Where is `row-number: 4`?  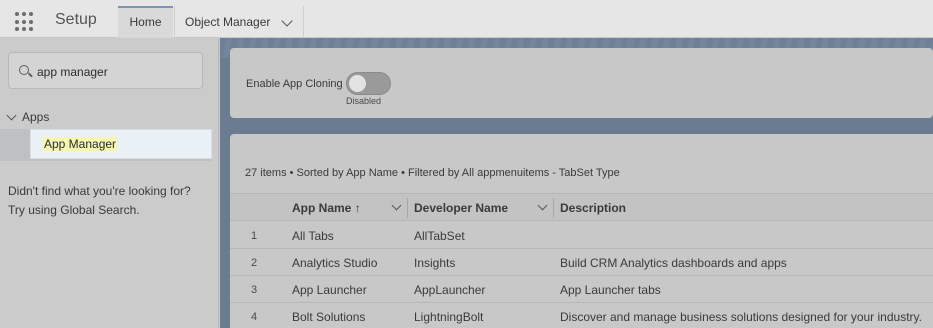 row-number: 4 is located at coordinates (254, 317).